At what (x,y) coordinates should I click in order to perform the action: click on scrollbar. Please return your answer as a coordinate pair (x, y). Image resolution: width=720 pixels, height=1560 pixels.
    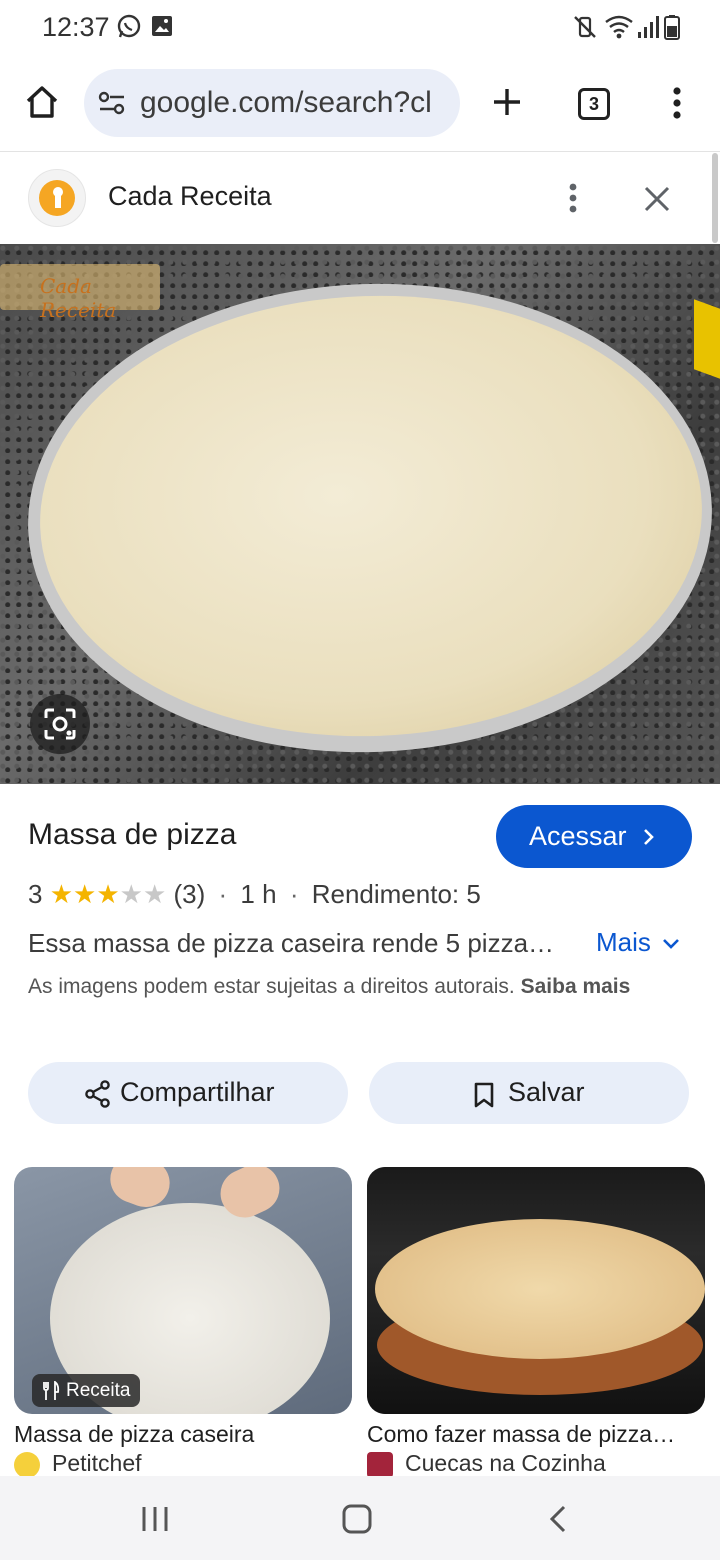
    Looking at the image, I should click on (715, 198).